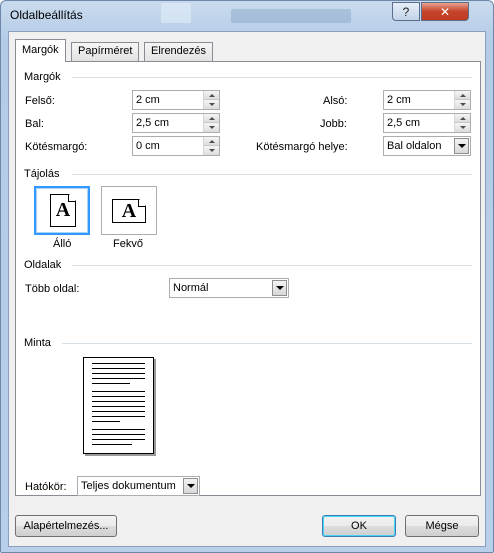 The image size is (494, 553). What do you see at coordinates (148, 146) in the screenshot?
I see `gutter-value: 0 cm` at bounding box center [148, 146].